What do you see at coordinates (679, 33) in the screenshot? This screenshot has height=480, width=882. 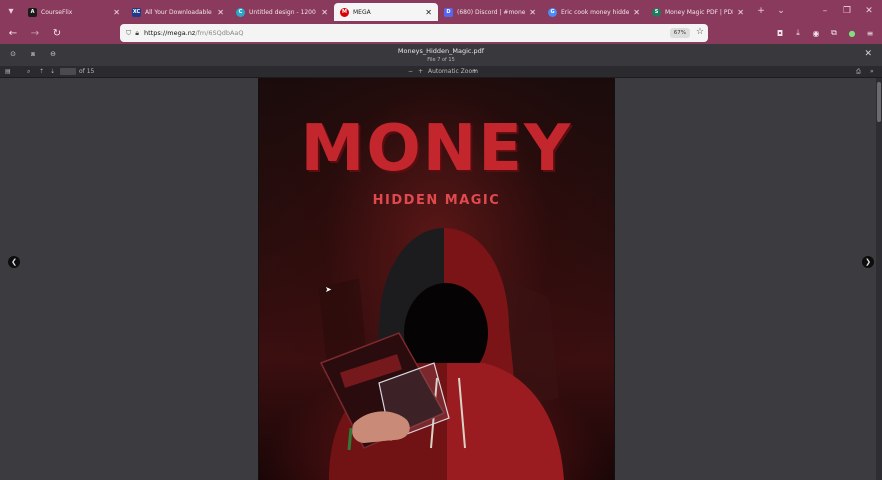 I see `zoom-level-badge: 67%` at bounding box center [679, 33].